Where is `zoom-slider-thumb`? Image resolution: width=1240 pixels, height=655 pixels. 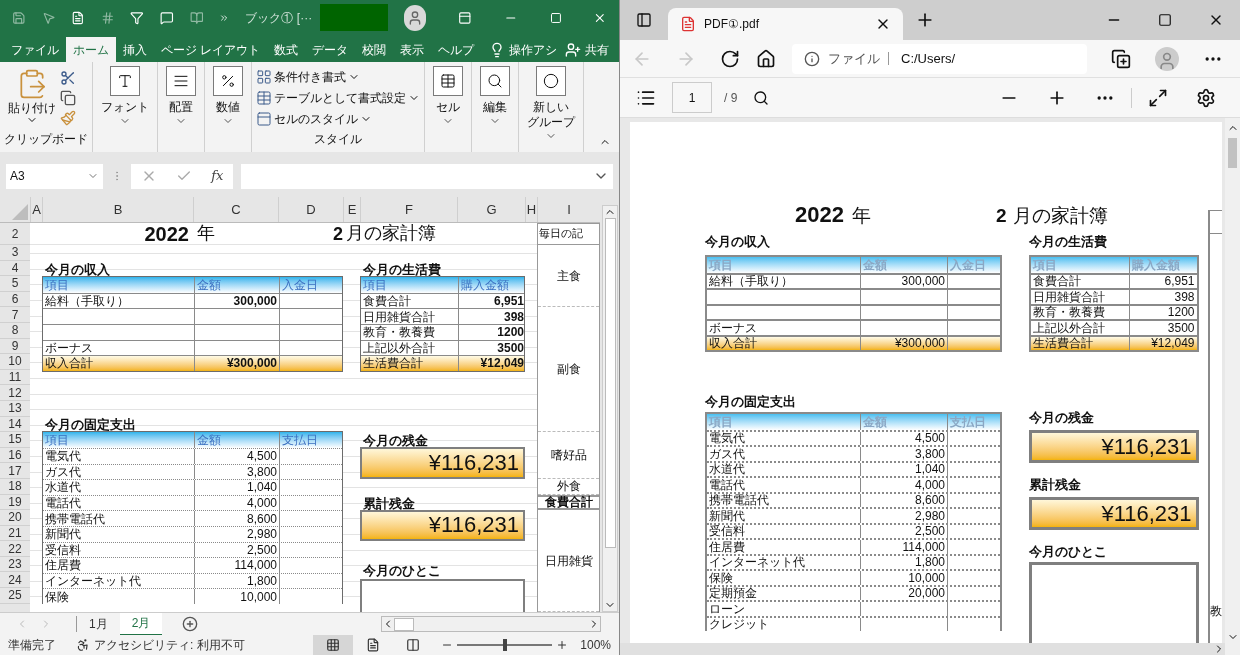 zoom-slider-thumb is located at coordinates (504, 645).